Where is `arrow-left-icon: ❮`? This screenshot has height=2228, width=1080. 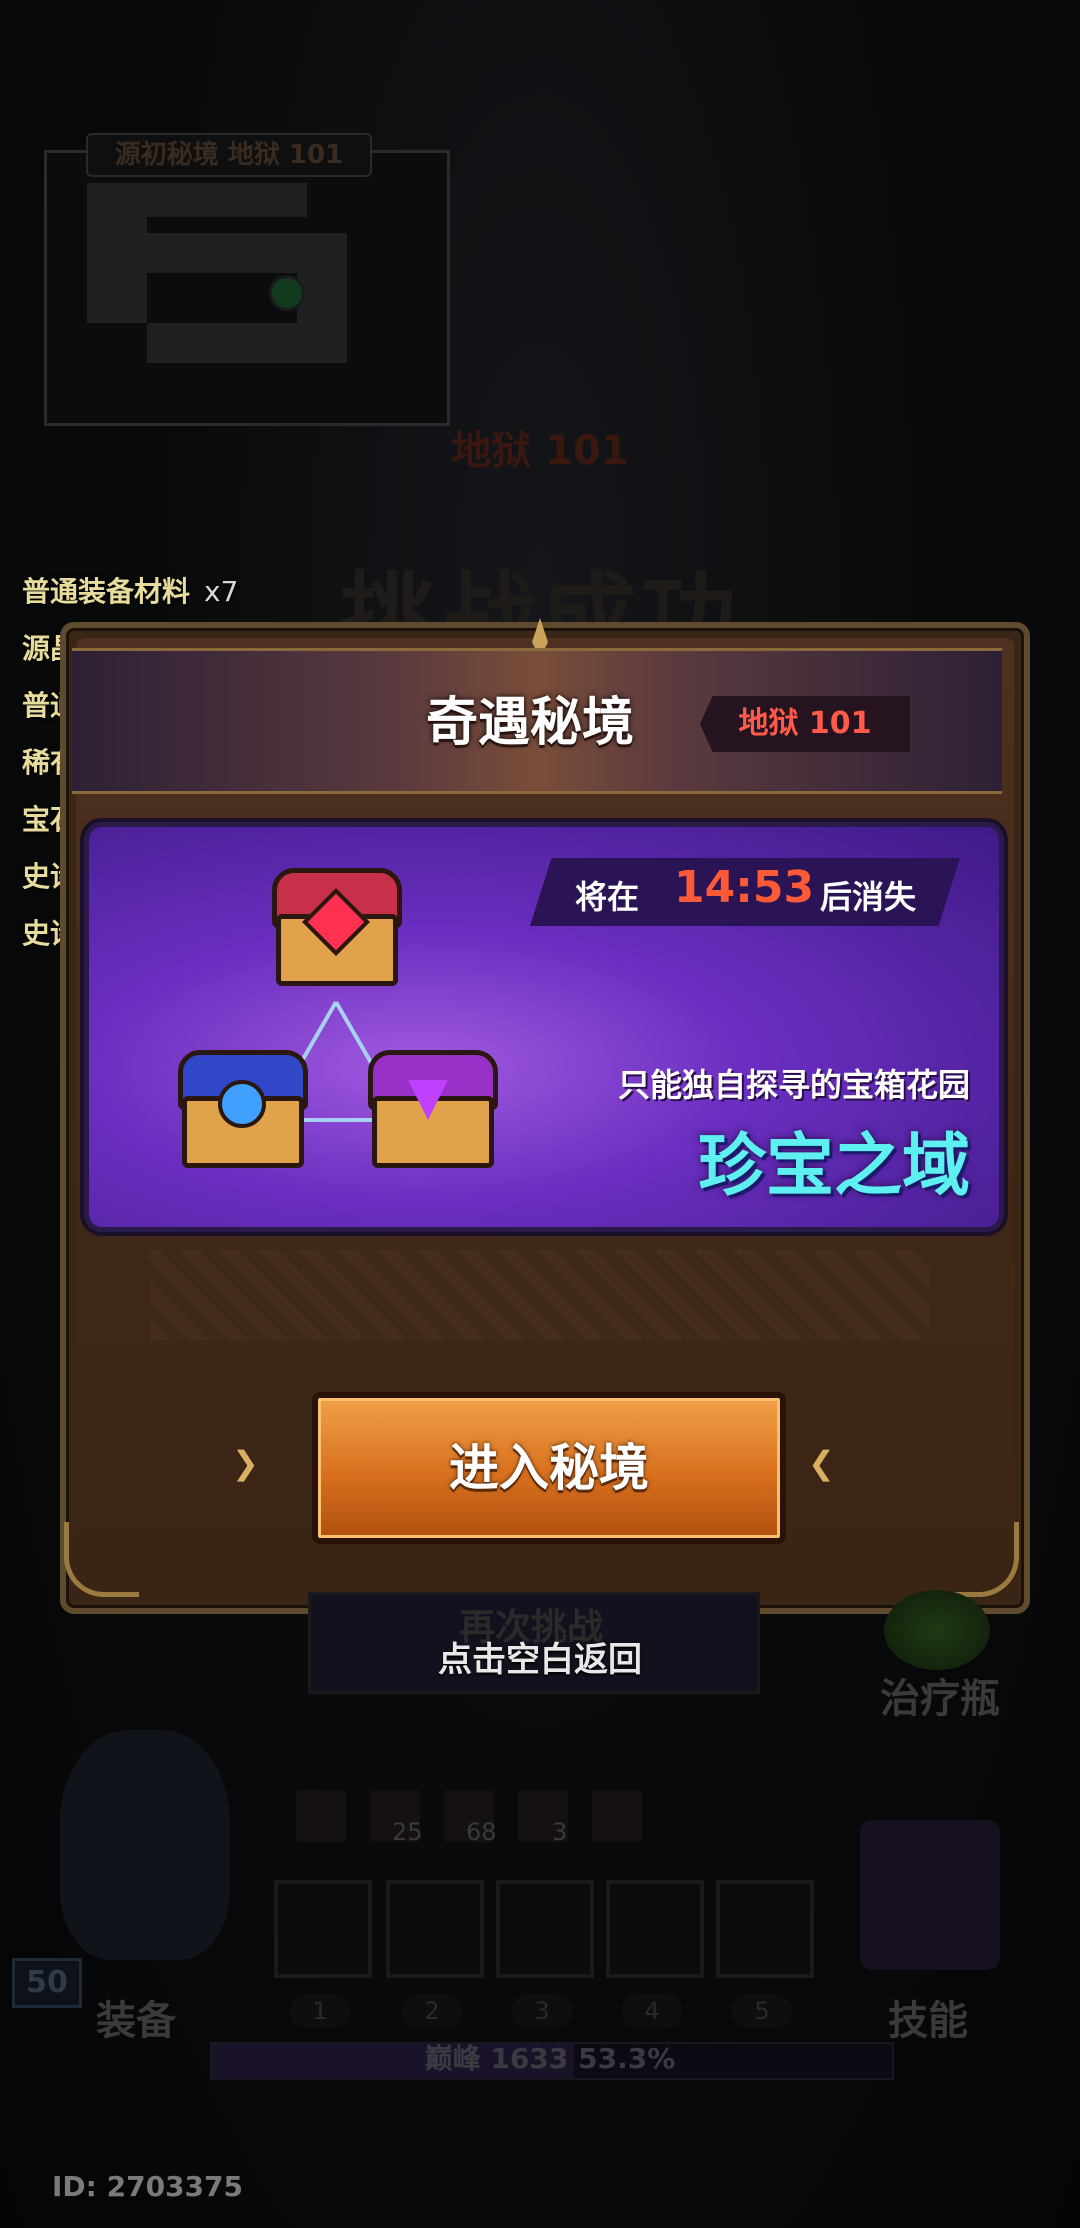 arrow-left-icon: ❮ is located at coordinates (821, 1463).